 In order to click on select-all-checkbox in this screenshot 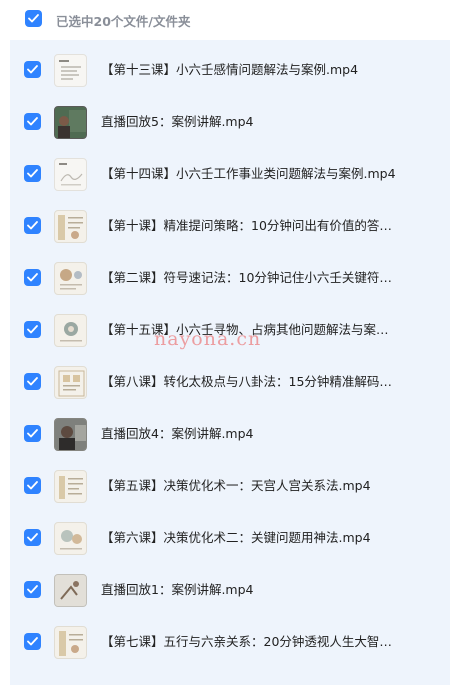, I will do `click(33, 18)`.